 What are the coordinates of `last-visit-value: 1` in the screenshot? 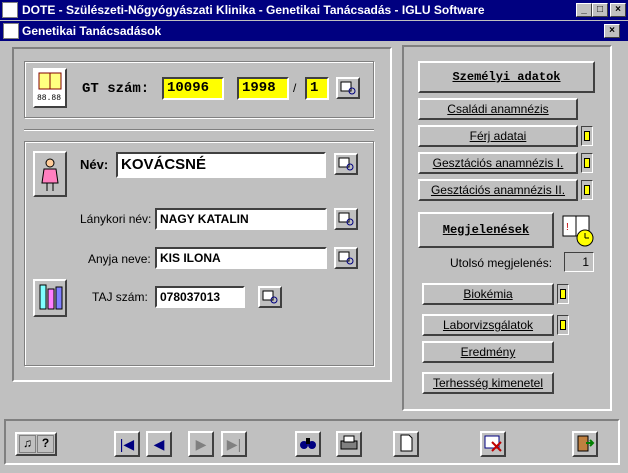 It's located at (579, 262).